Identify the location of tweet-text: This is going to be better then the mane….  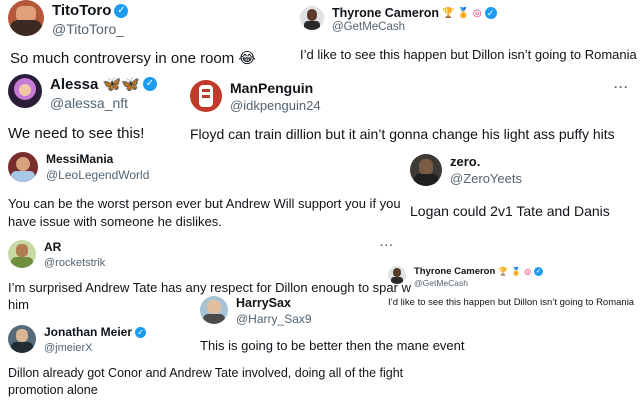
(332, 345).